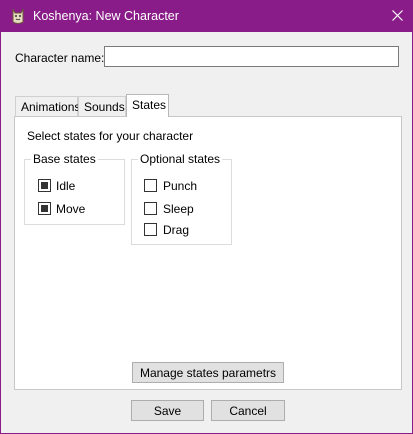  Describe the element at coordinates (102, 106) in the screenshot. I see `tab-sounds: Sounds` at that location.